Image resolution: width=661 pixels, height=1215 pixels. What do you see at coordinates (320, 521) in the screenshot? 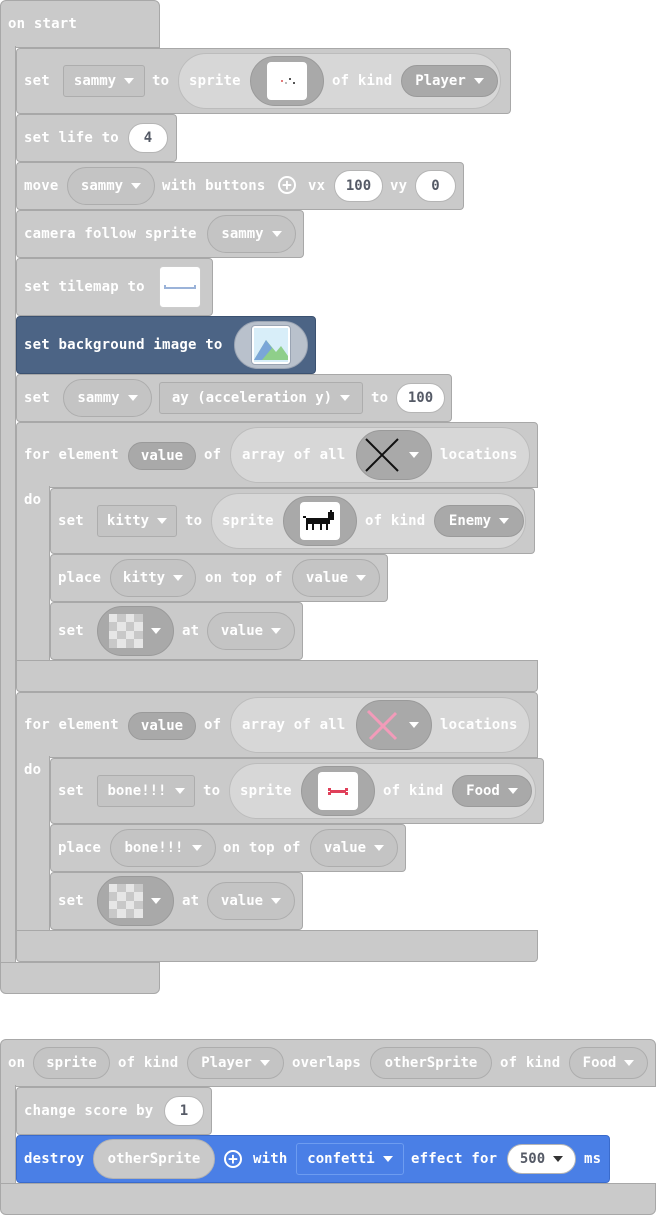
I see `kitty-sprite-image` at bounding box center [320, 521].